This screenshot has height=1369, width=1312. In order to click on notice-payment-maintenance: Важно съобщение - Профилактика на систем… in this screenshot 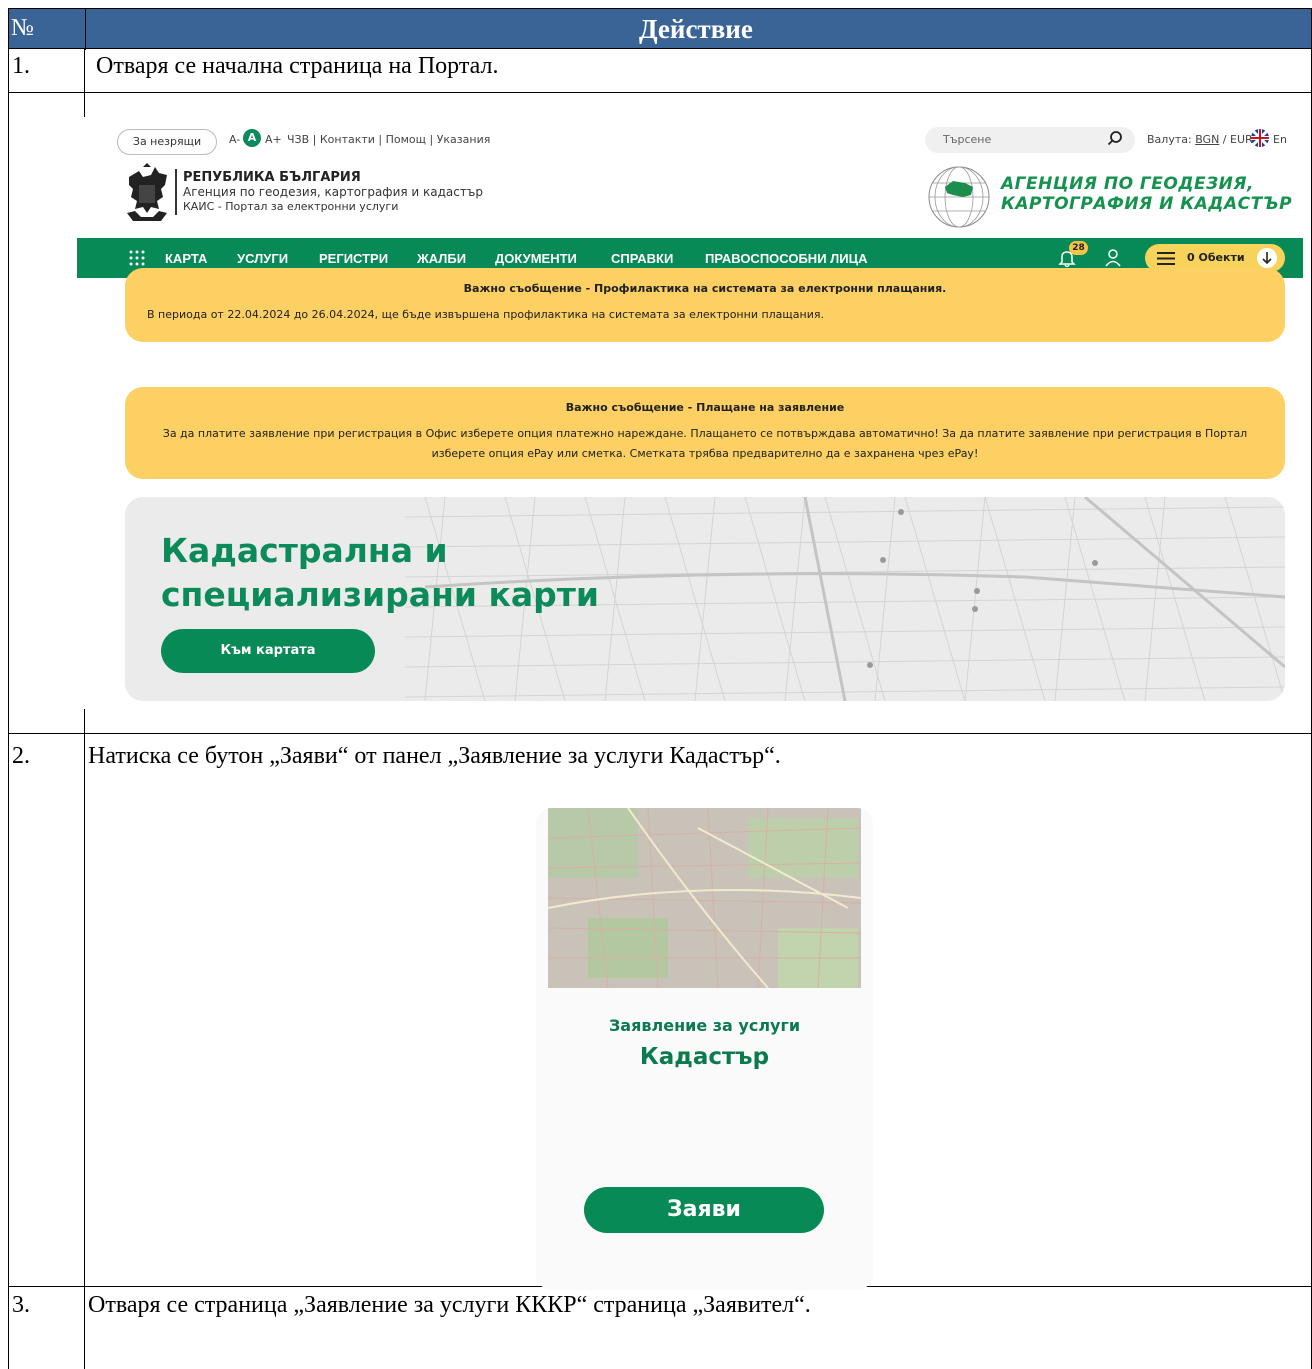, I will do `click(705, 305)`.